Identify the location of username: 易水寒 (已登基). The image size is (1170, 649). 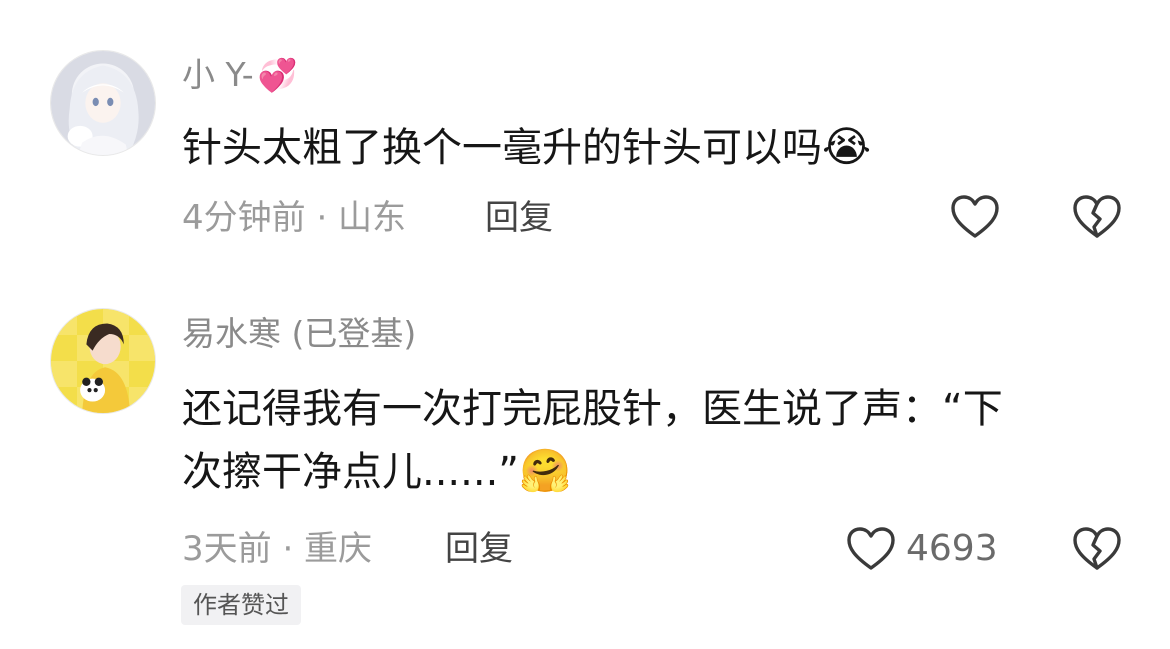
(299, 334).